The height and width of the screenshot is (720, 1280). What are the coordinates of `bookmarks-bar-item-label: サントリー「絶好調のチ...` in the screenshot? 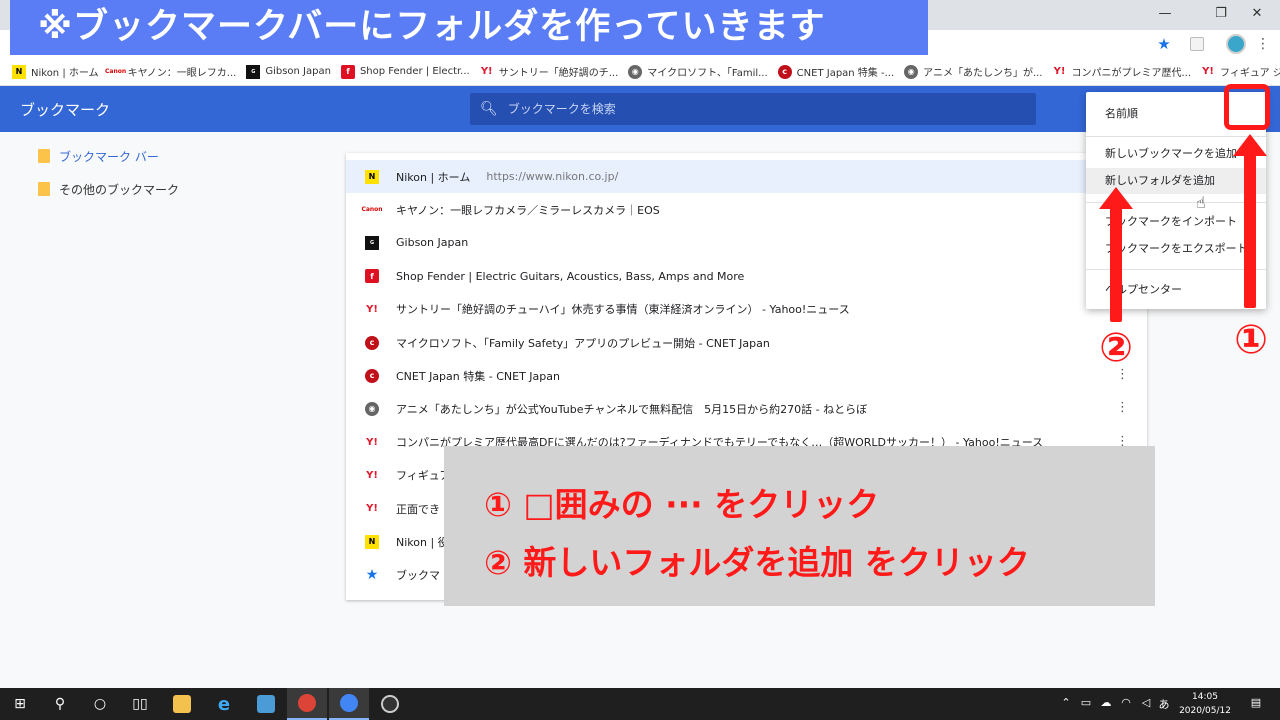 It's located at (558, 73).